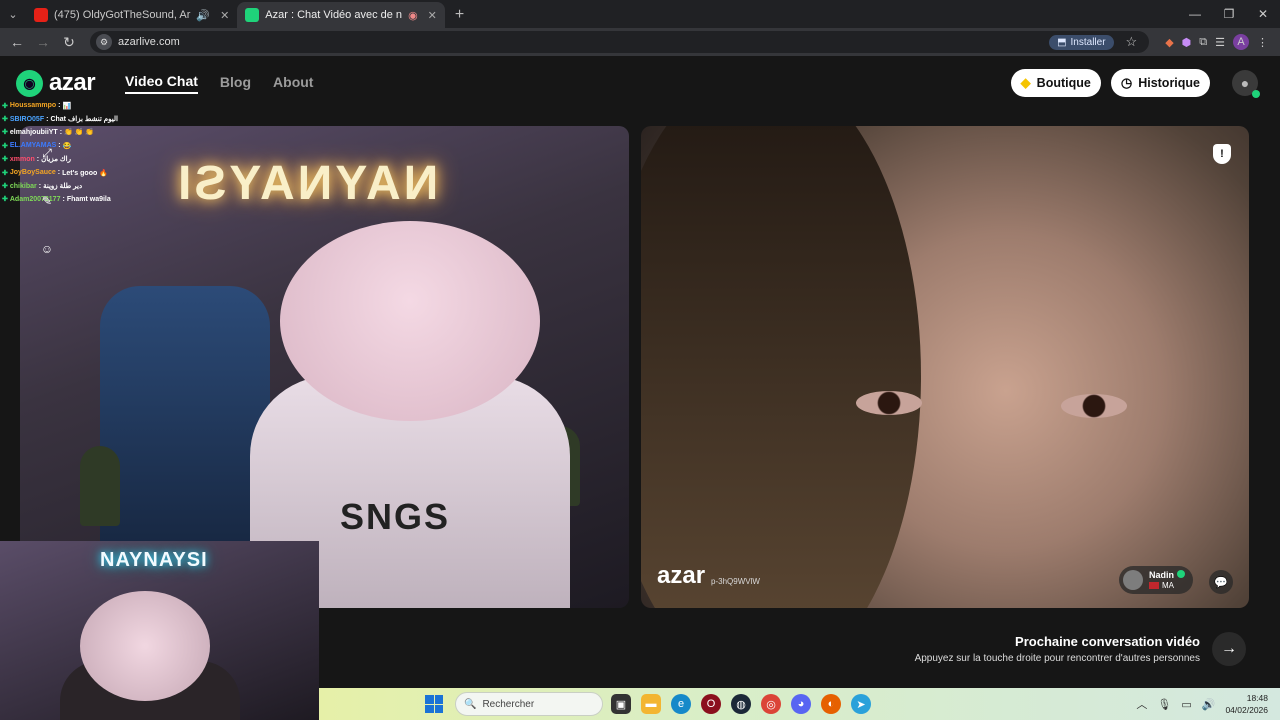 Image resolution: width=1280 pixels, height=720 pixels. What do you see at coordinates (620, 42) in the screenshot?
I see `address-bar: ⚙ azarlive.com ⬒ Installer ☆` at bounding box center [620, 42].